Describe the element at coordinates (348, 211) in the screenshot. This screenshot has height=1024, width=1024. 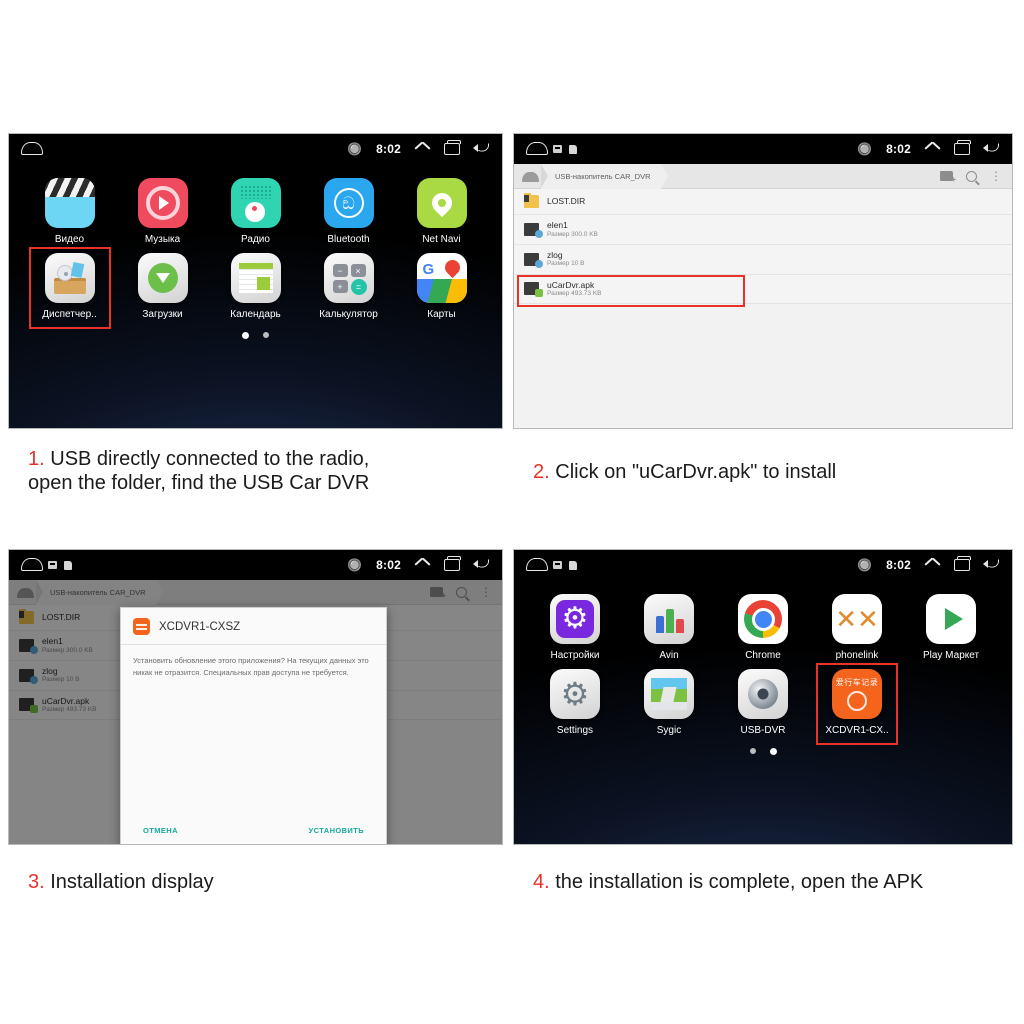
I see `app-bluetooth: ඞ Bluetooth` at that location.